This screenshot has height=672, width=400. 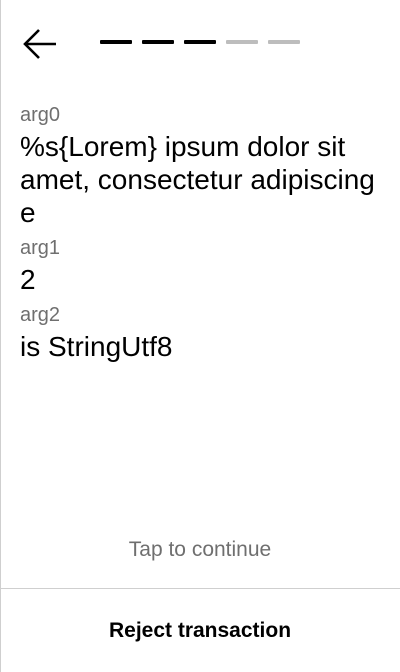 What do you see at coordinates (200, 550) in the screenshot?
I see `tap-to-continue: Tap to continue` at bounding box center [200, 550].